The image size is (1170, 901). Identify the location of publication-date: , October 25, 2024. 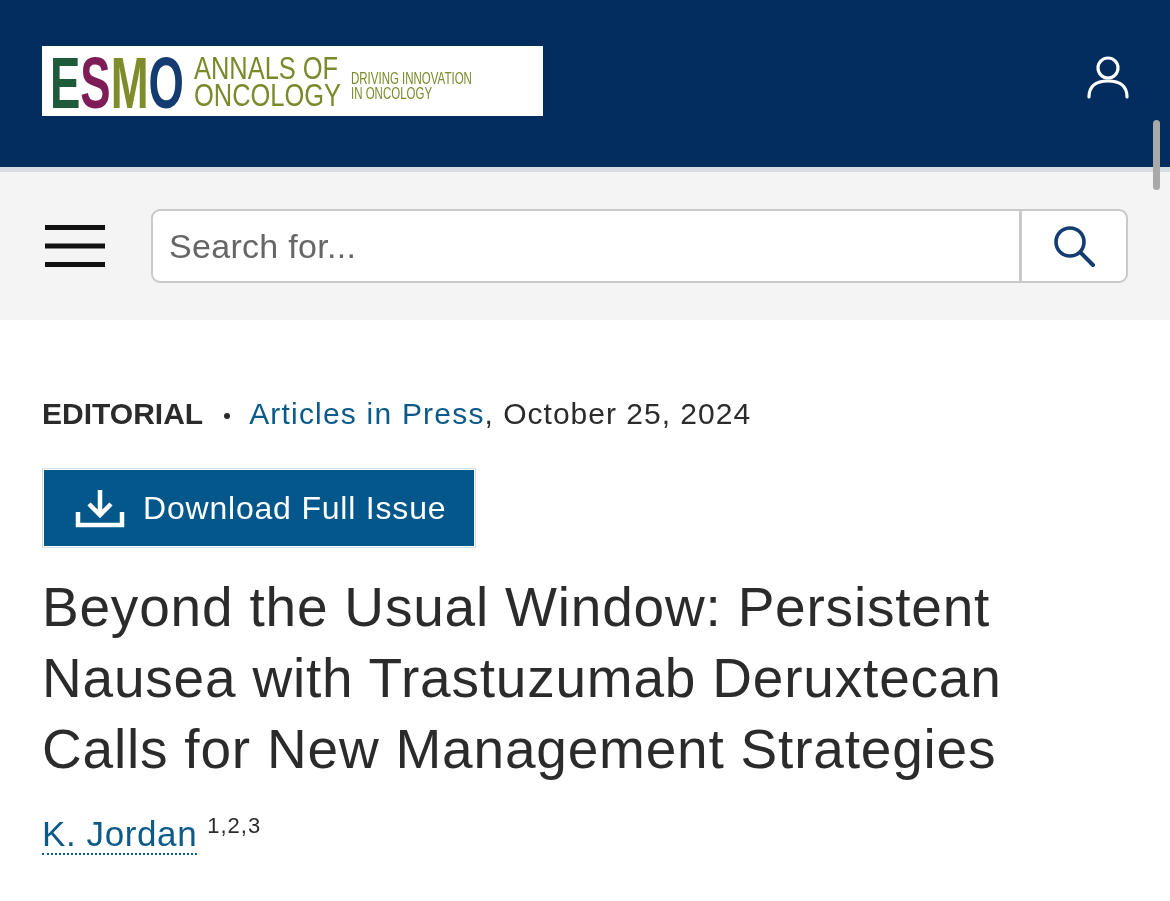
(618, 414).